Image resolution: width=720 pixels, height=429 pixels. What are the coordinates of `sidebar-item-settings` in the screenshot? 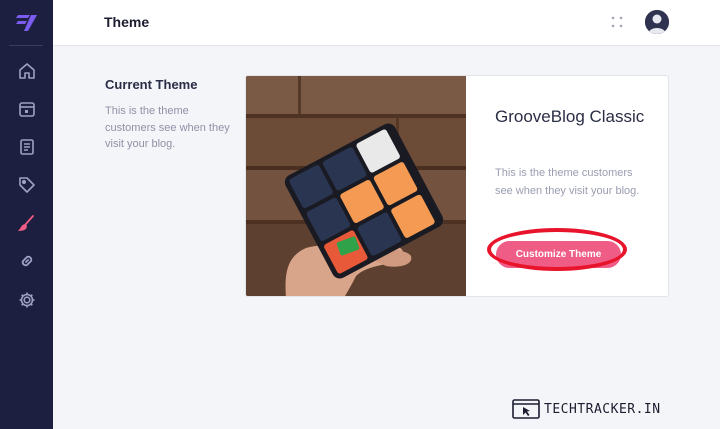 It's located at (26, 299).